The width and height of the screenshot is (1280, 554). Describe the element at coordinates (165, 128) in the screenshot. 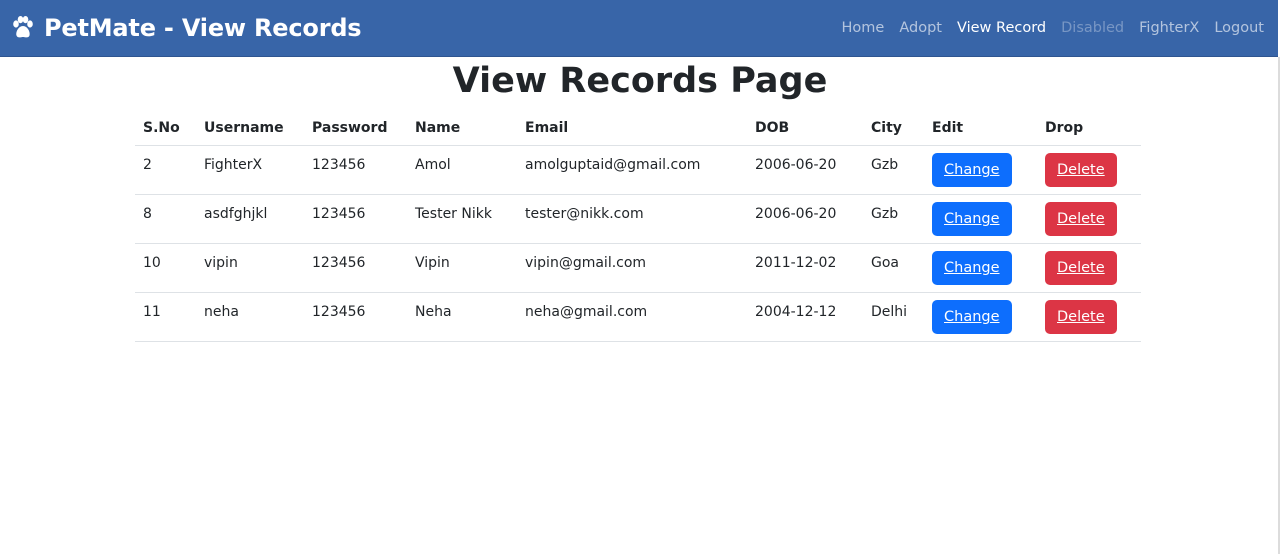

I see `header-sno: S.No` at that location.